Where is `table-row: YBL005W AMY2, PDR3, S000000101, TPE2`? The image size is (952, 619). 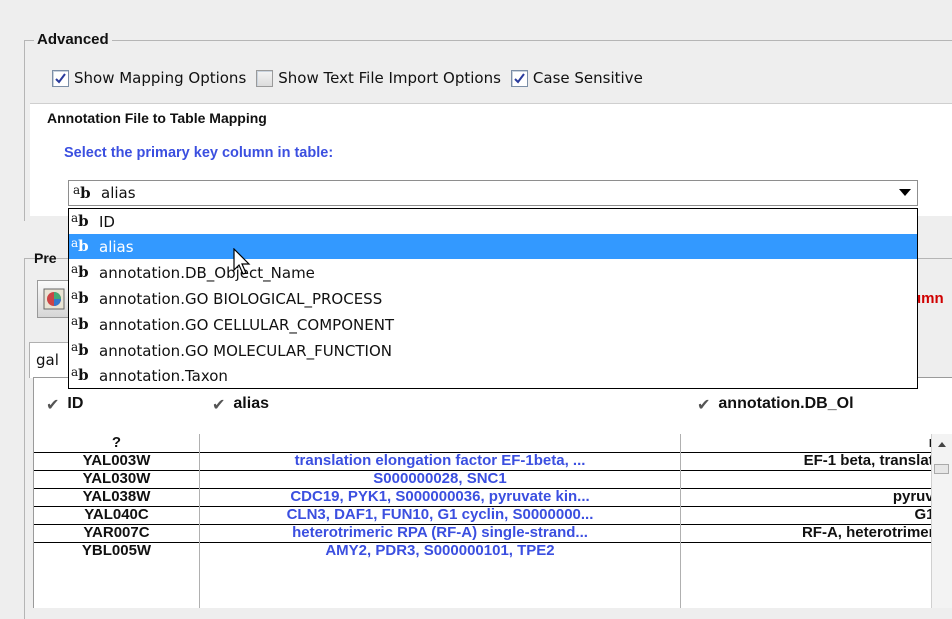 table-row: YBL005W AMY2, PDR3, S000000101, TPE2 is located at coordinates (493, 551).